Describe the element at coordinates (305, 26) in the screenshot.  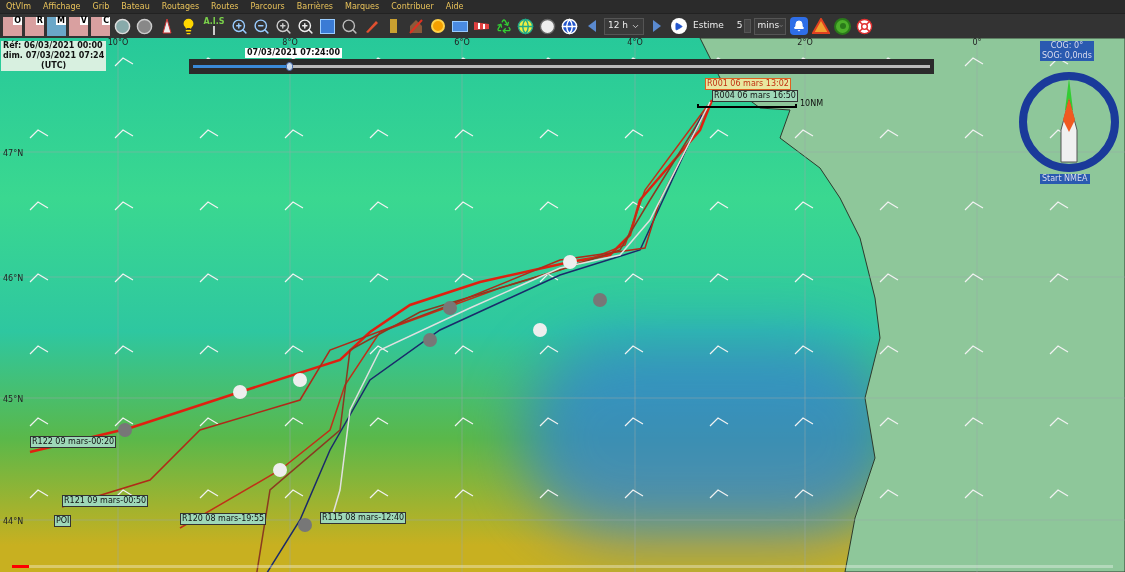
I see `zoom-icon` at that location.